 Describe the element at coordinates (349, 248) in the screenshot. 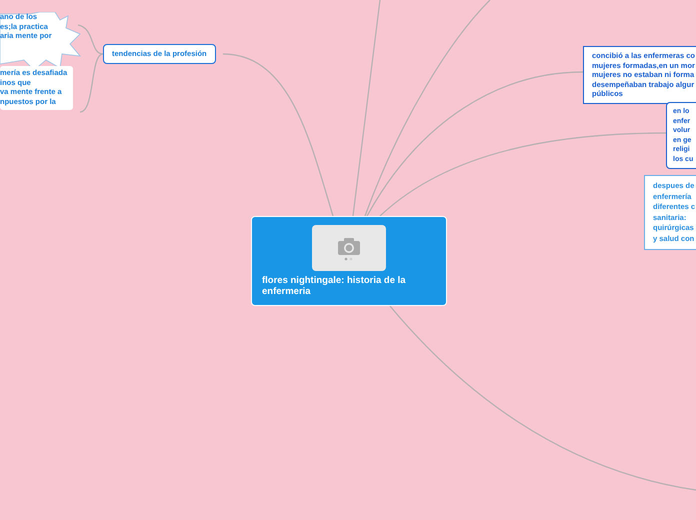

I see `camera-icon` at that location.